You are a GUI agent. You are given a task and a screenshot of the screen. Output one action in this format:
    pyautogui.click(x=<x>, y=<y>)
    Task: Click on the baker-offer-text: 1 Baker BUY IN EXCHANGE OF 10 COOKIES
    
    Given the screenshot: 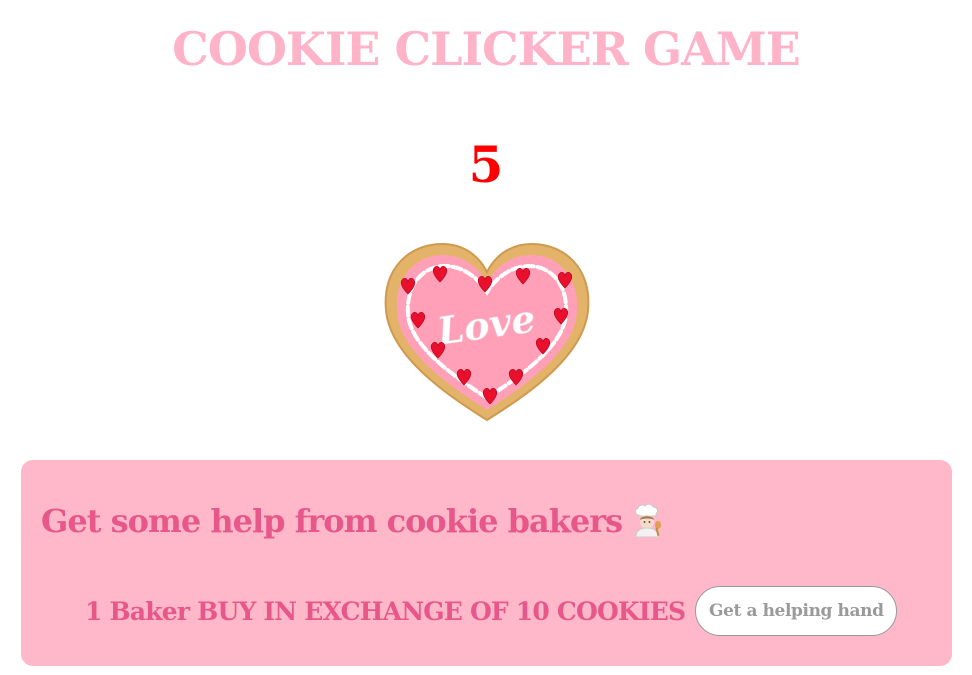 What is the action you would take?
    pyautogui.click(x=385, y=611)
    